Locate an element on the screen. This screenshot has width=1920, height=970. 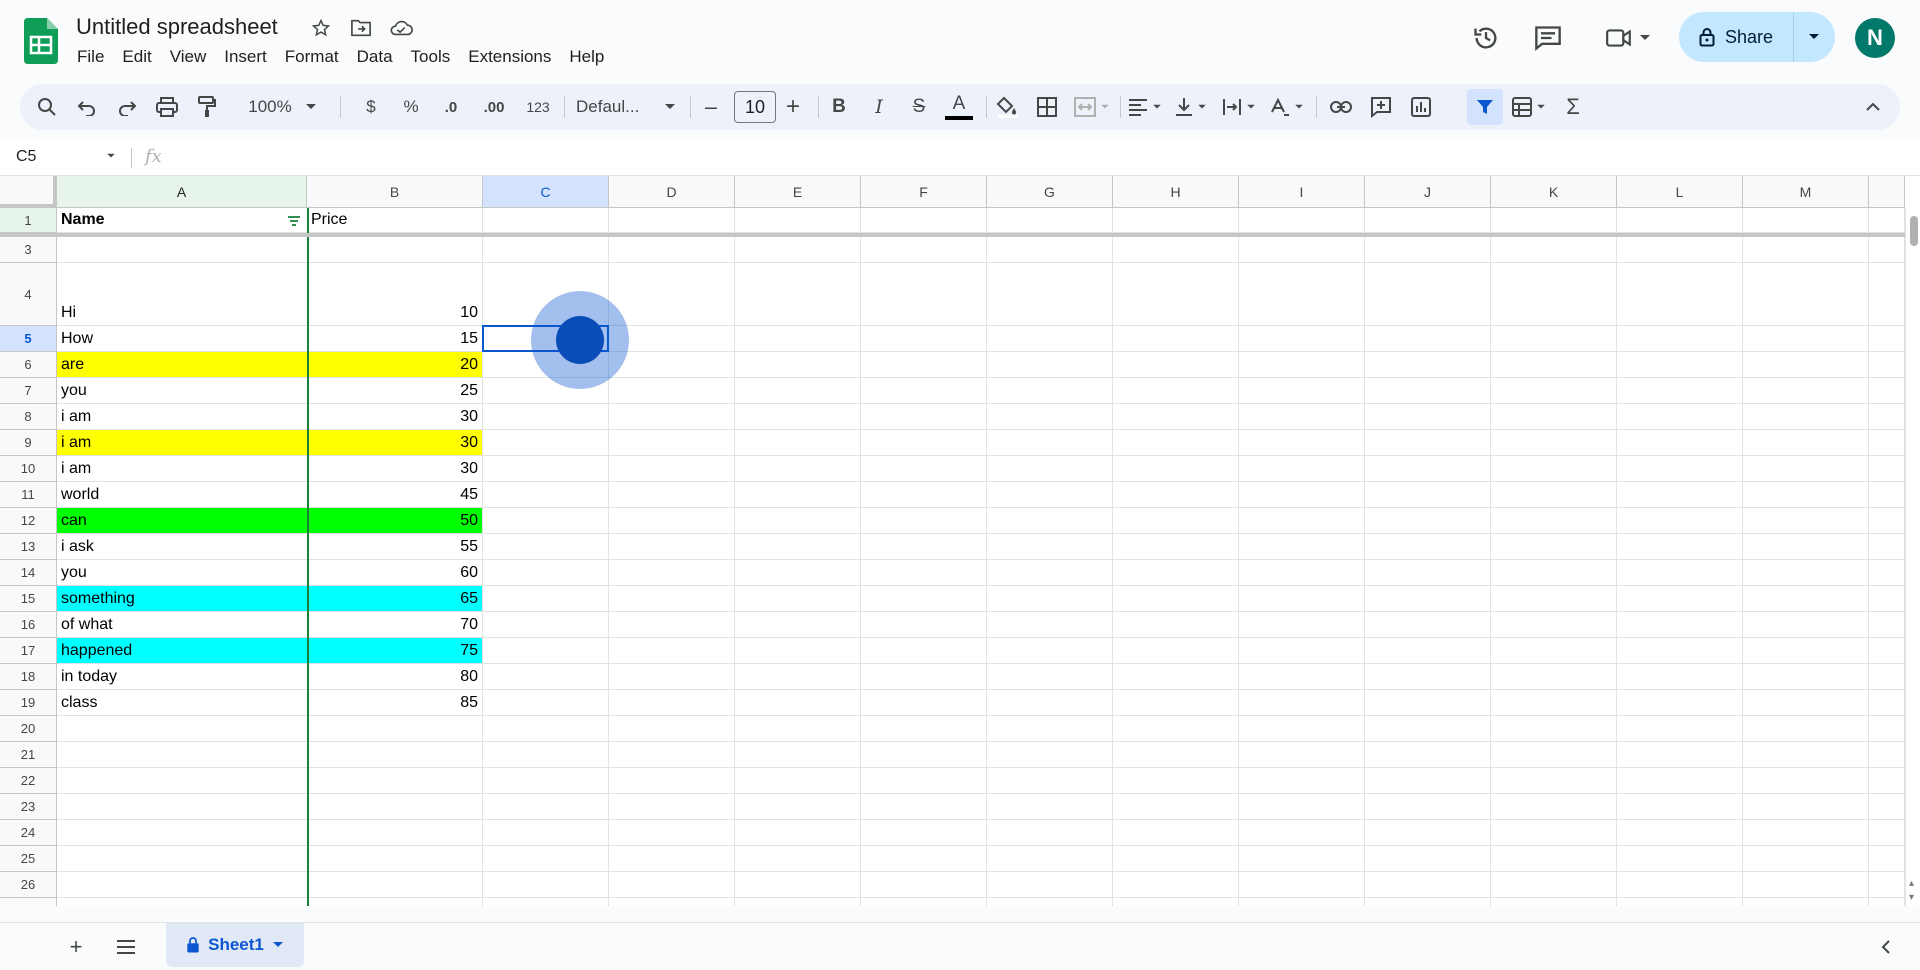
menu-help: Help is located at coordinates (586, 57).